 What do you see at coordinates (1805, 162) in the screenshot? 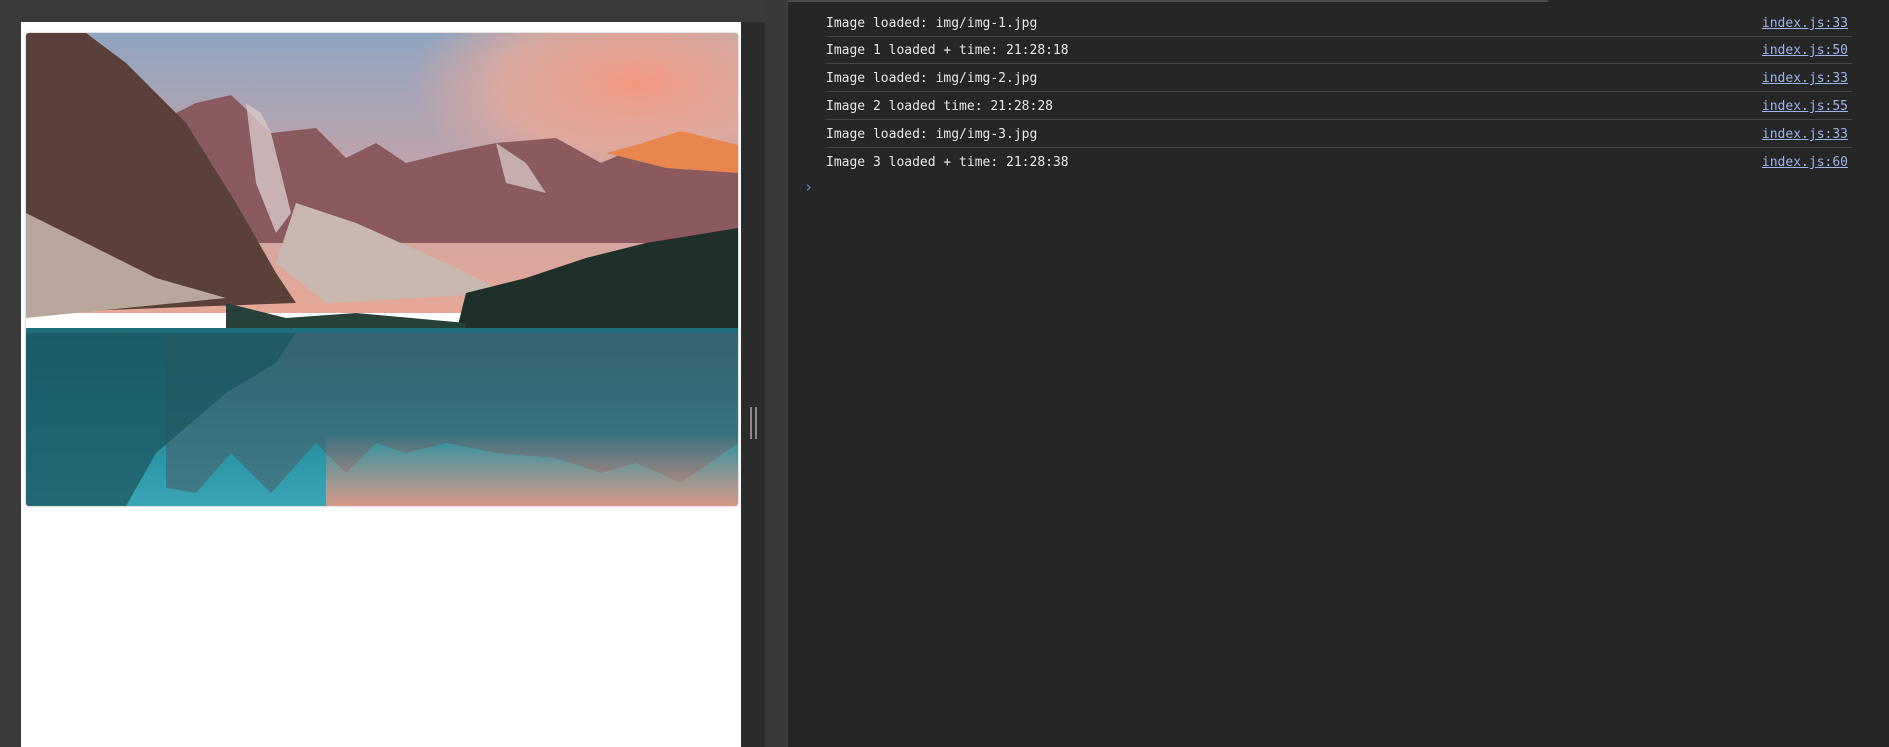
I see `source-link: index.js:60` at bounding box center [1805, 162].